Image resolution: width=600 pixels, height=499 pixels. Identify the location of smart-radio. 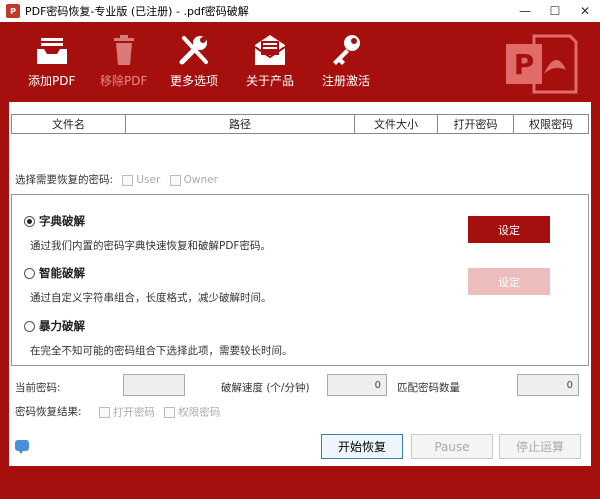
(29, 273).